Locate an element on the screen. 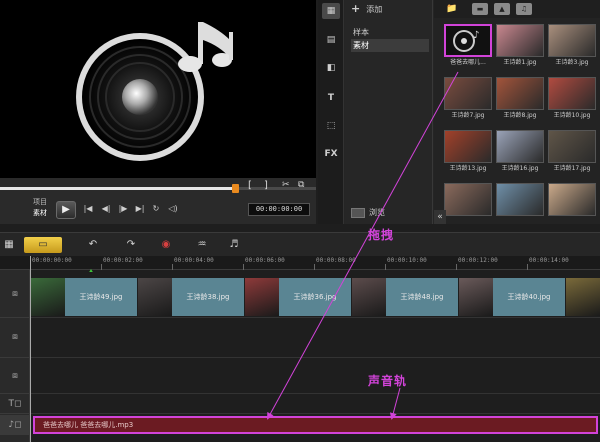  overlay-track is located at coordinates (315, 338).